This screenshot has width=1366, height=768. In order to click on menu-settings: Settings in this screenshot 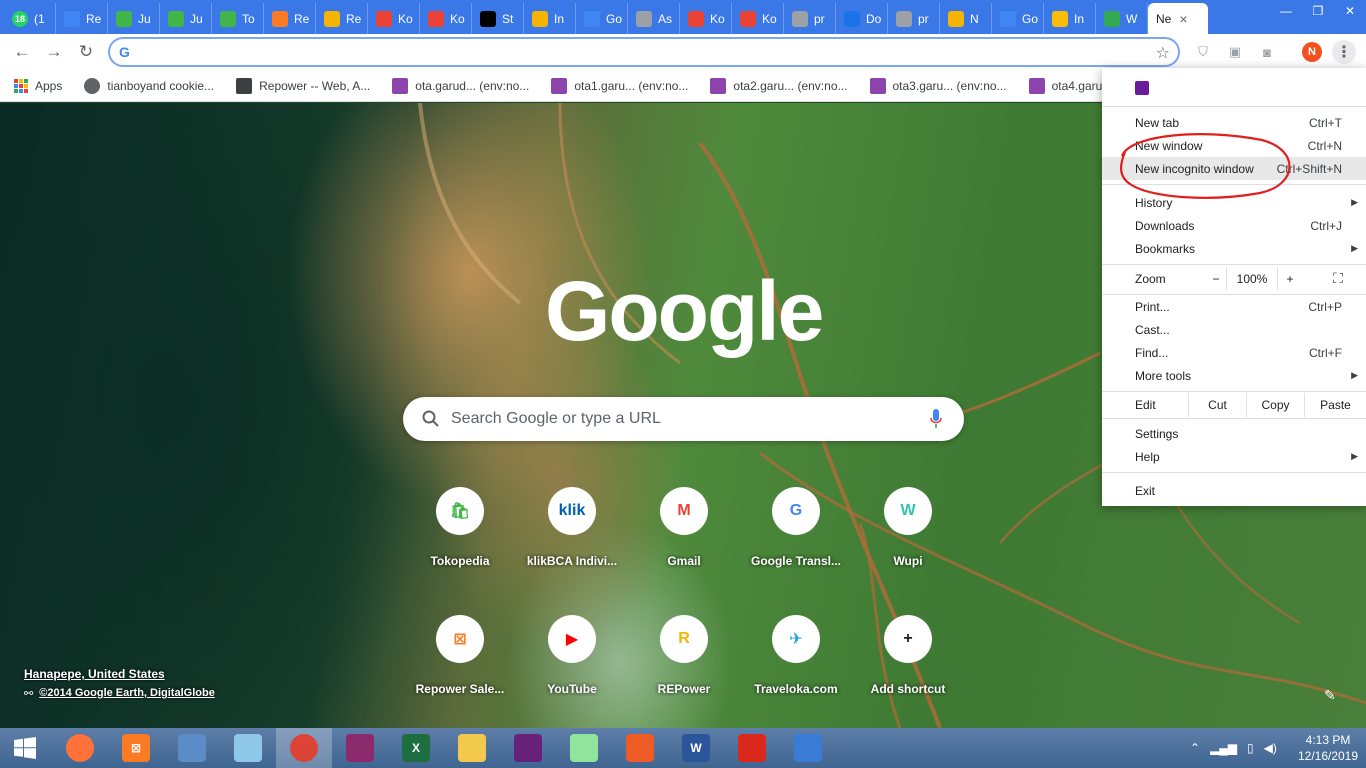, I will do `click(1234, 433)`.